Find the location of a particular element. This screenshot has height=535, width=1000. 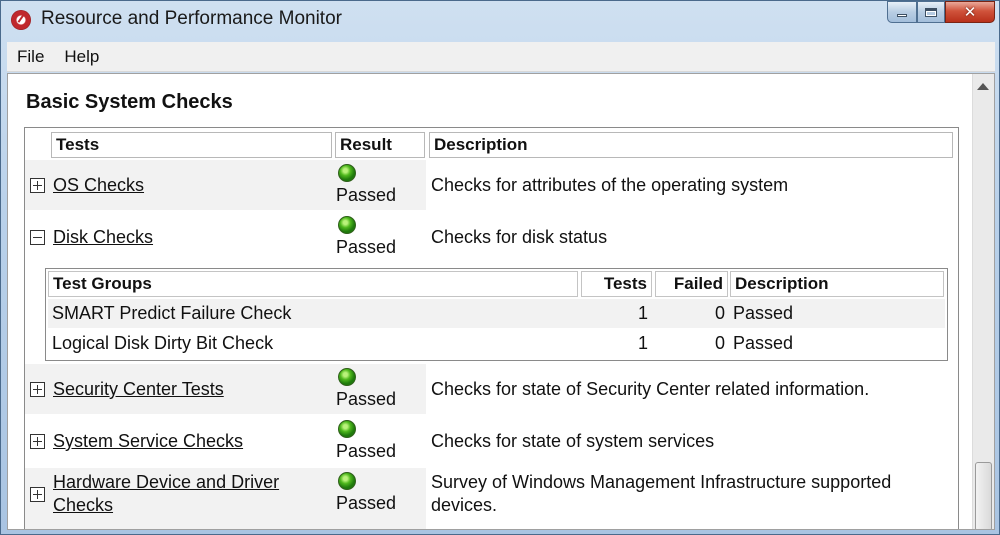

test-link-os-checks: OS Checks is located at coordinates (98, 185).